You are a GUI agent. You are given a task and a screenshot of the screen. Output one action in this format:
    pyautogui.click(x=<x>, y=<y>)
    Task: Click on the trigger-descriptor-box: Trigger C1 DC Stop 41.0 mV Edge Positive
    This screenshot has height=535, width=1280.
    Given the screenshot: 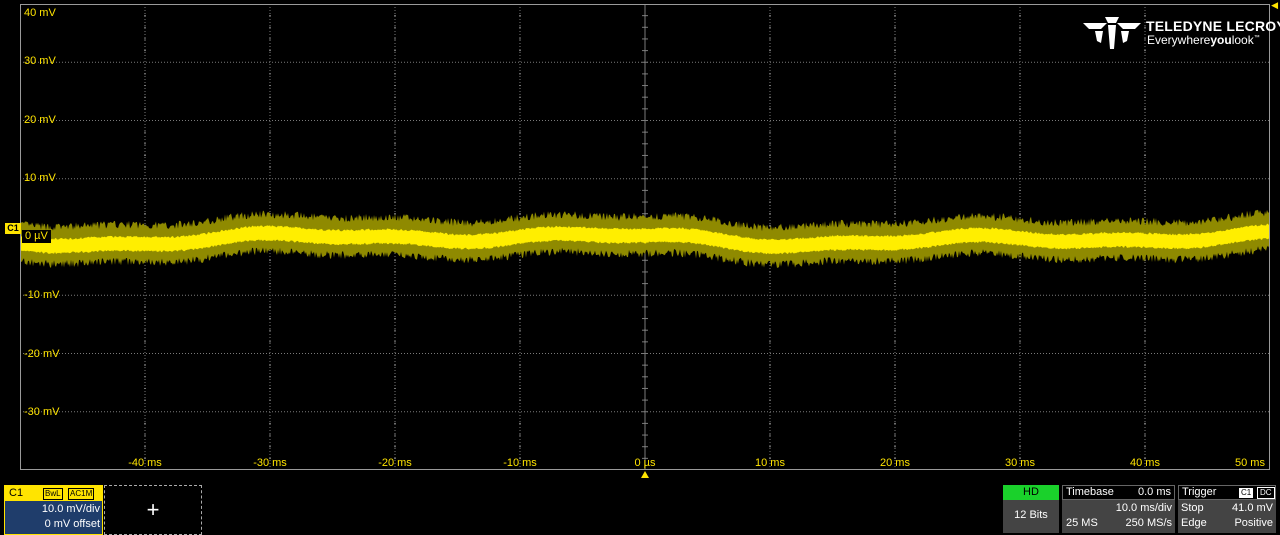 What is the action you would take?
    pyautogui.click(x=1227, y=509)
    